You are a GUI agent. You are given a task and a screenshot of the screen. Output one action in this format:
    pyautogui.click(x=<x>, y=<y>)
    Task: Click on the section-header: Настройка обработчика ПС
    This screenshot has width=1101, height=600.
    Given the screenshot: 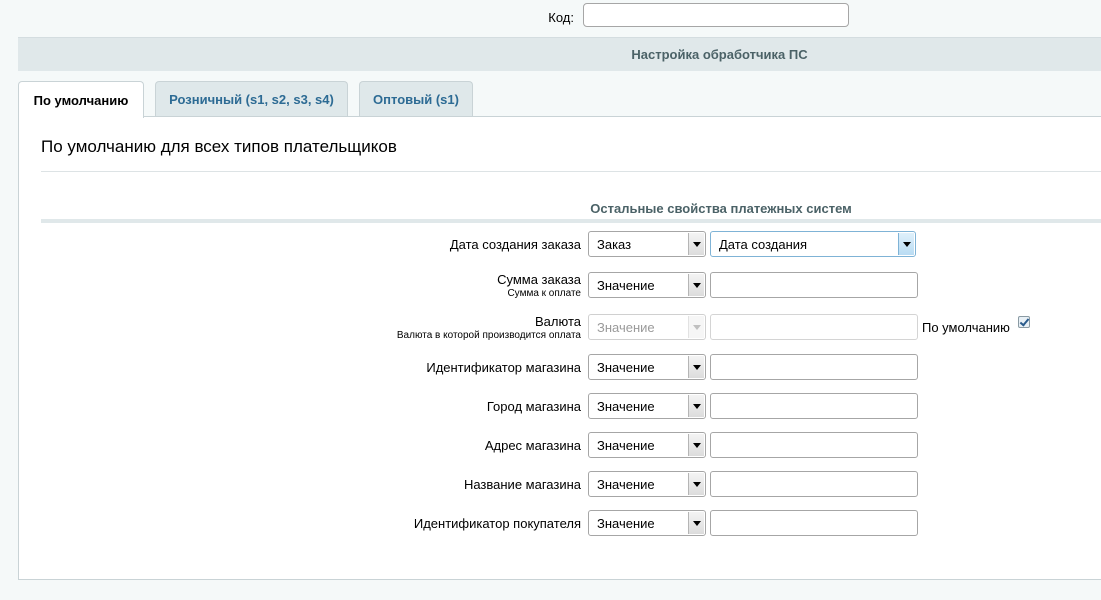 What is the action you would take?
    pyautogui.click(x=559, y=54)
    